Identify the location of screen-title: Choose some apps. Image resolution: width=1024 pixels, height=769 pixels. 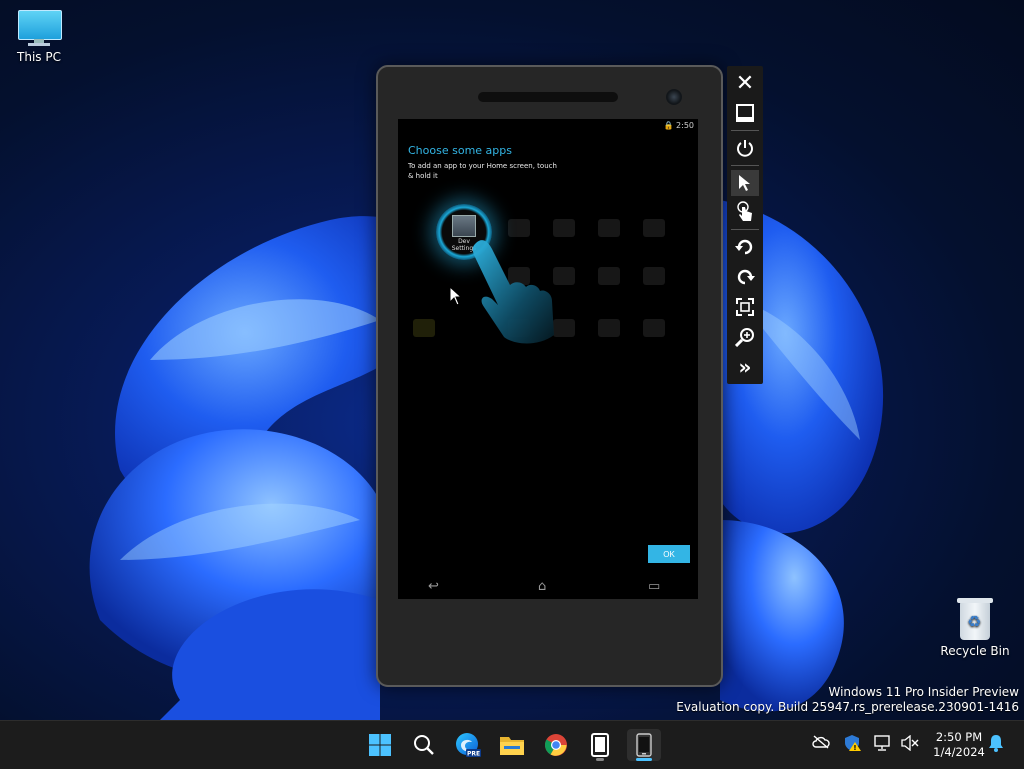
(460, 150).